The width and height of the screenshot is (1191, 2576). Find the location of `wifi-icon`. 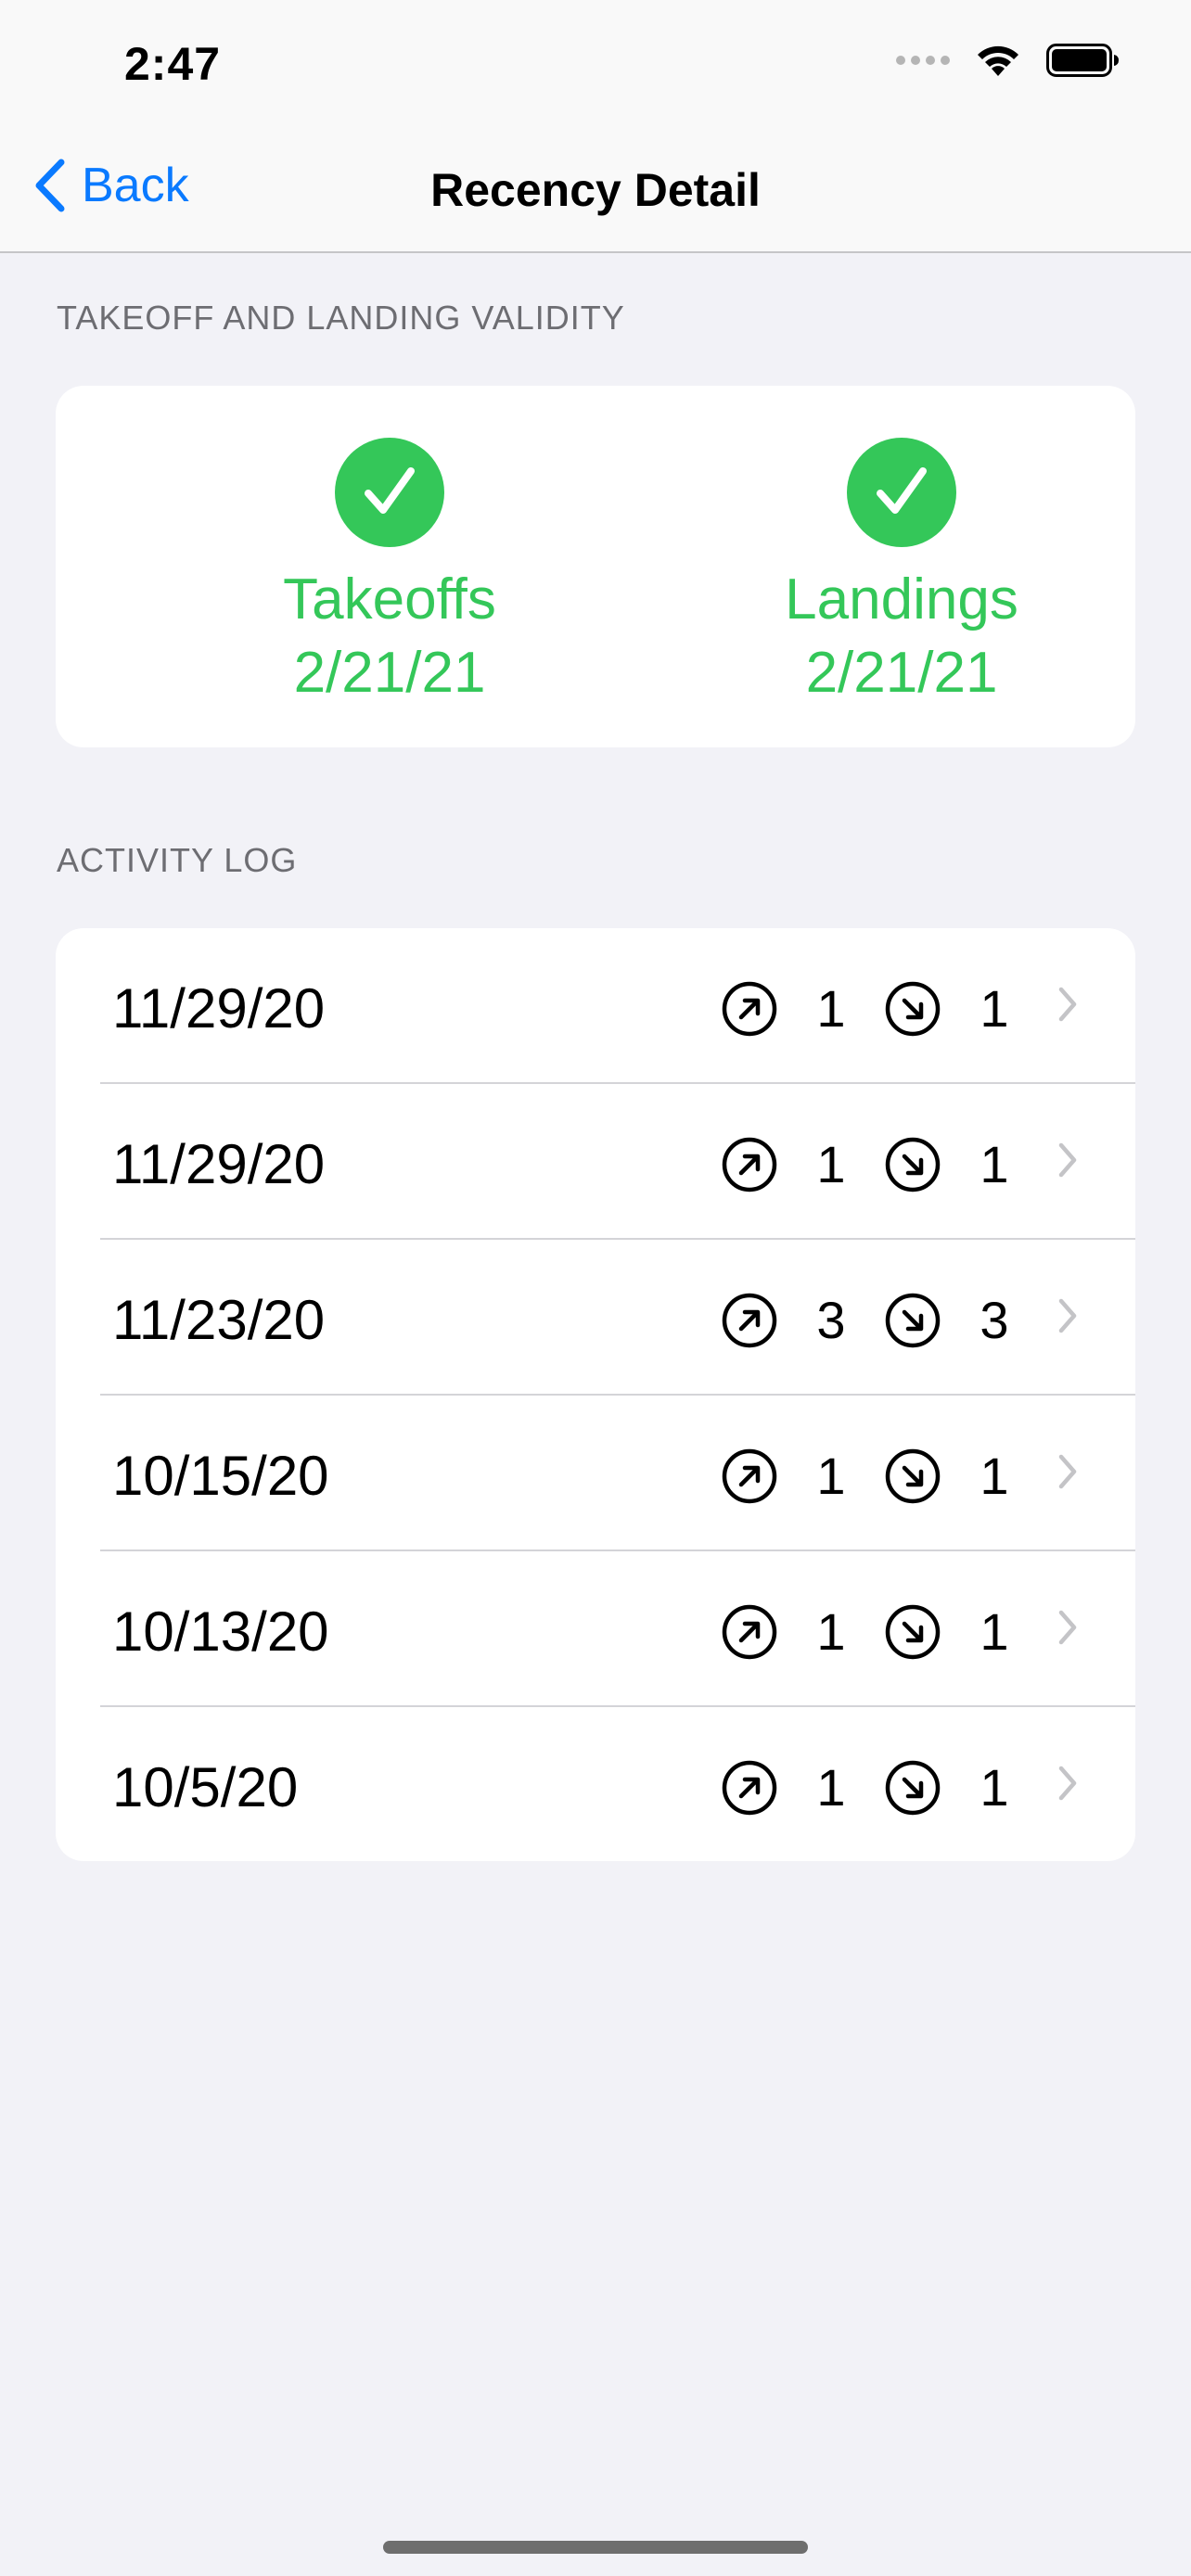

wifi-icon is located at coordinates (998, 61).